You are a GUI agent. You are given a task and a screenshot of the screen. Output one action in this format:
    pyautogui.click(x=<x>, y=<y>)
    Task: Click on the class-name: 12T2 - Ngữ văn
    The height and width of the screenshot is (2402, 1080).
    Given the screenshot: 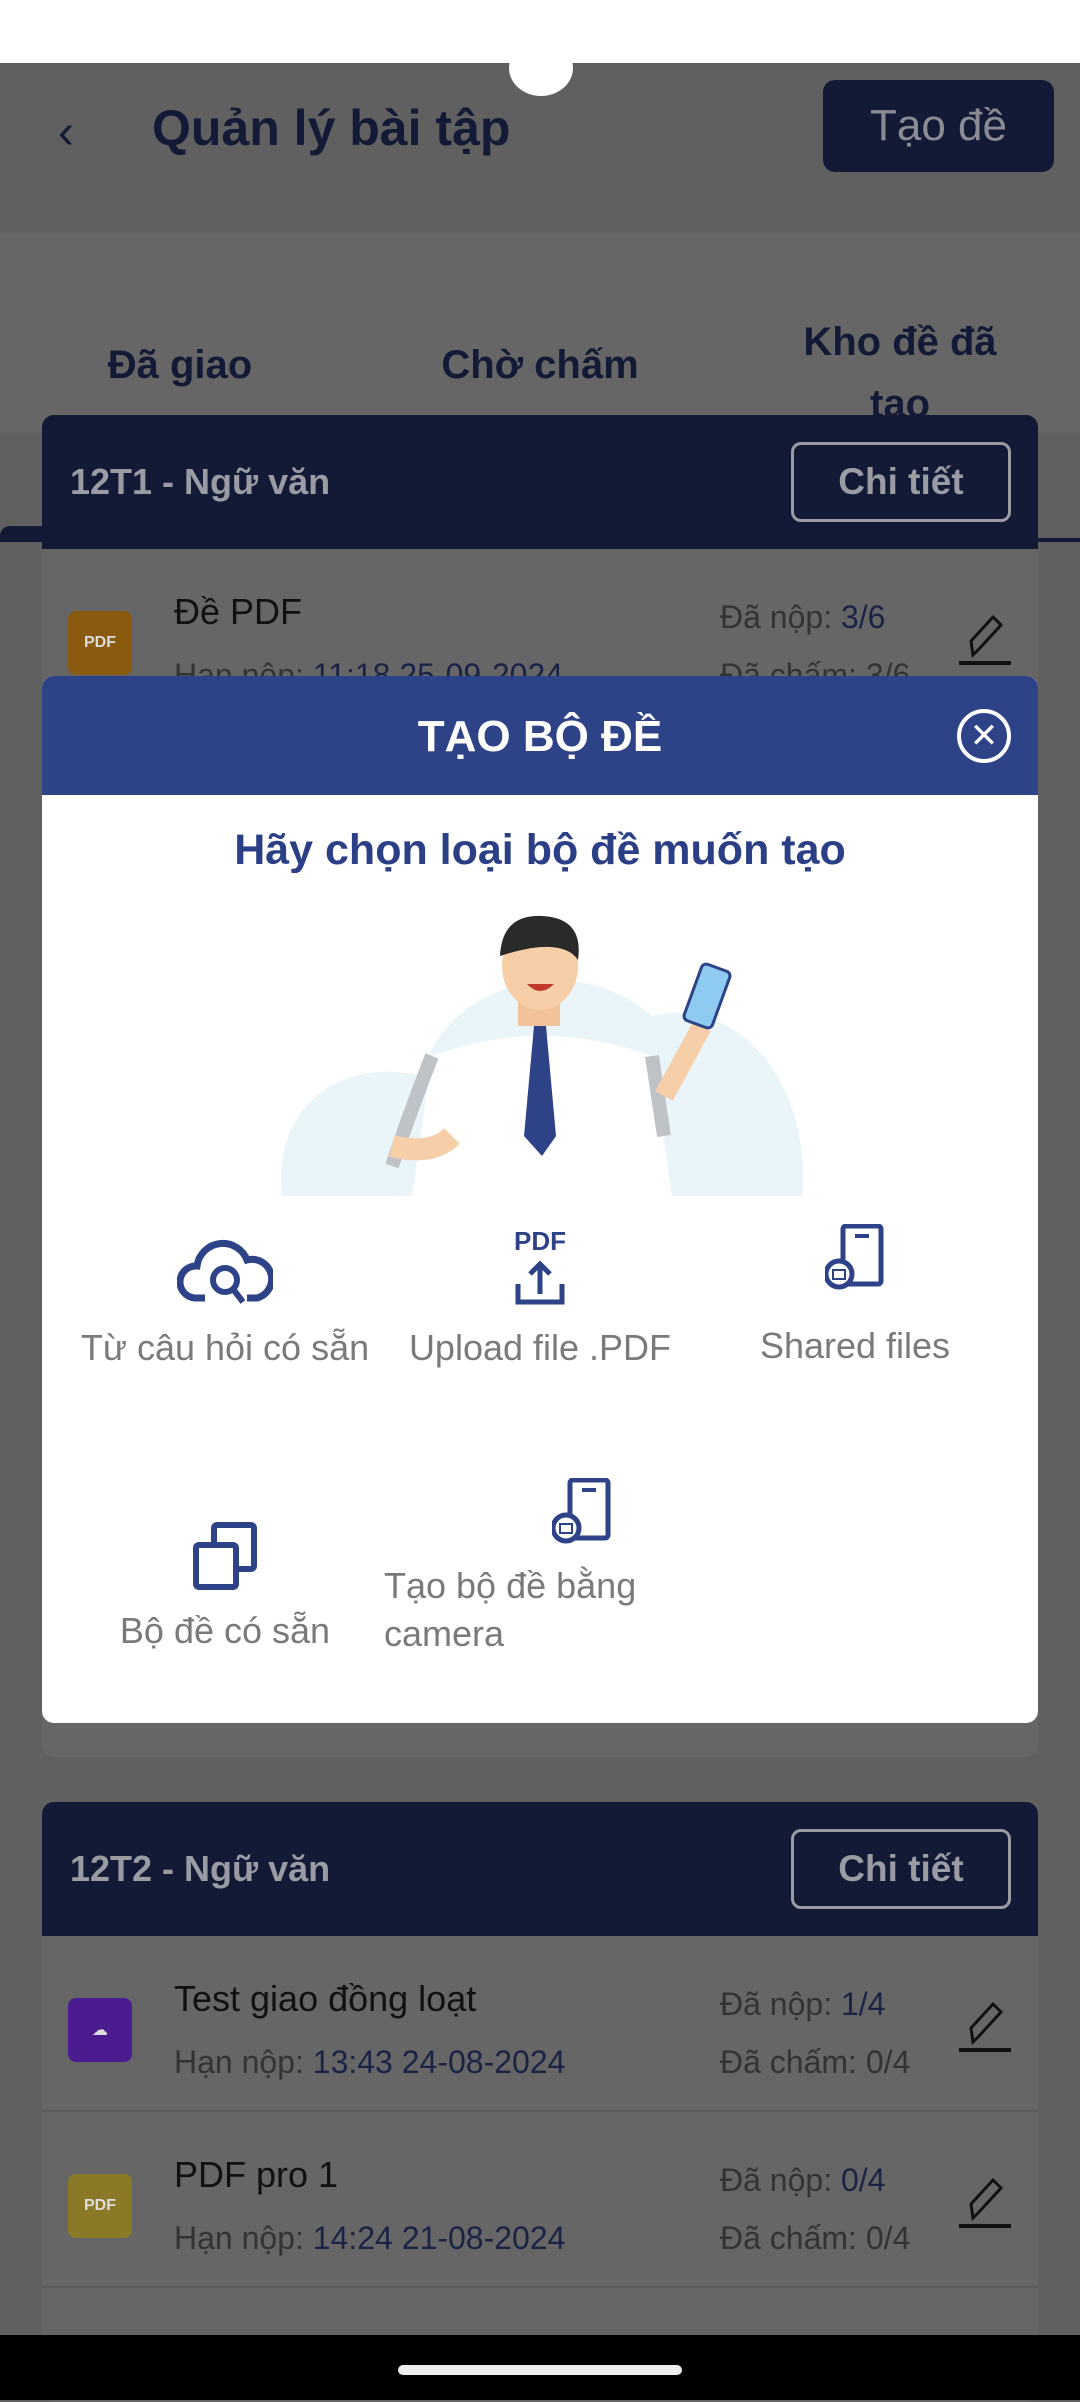 What is the action you would take?
    pyautogui.click(x=200, y=1868)
    